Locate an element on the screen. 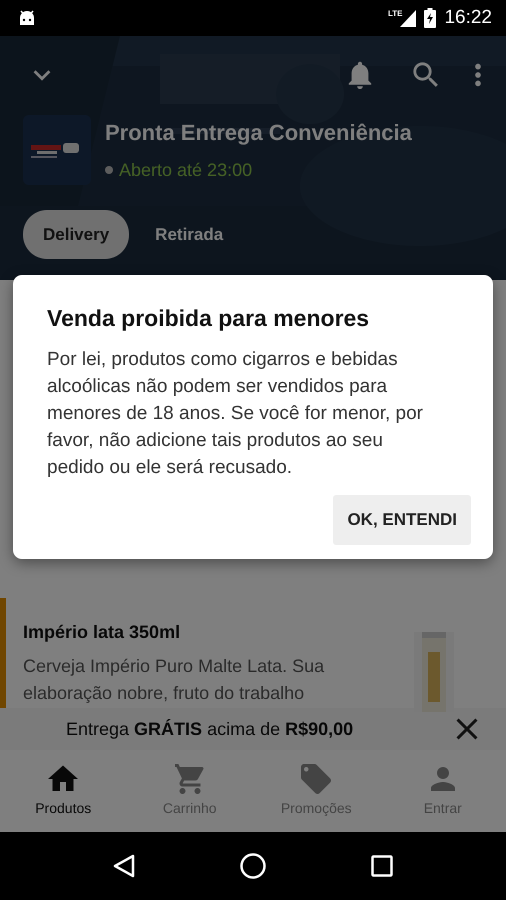  home-icon is located at coordinates (63, 779).